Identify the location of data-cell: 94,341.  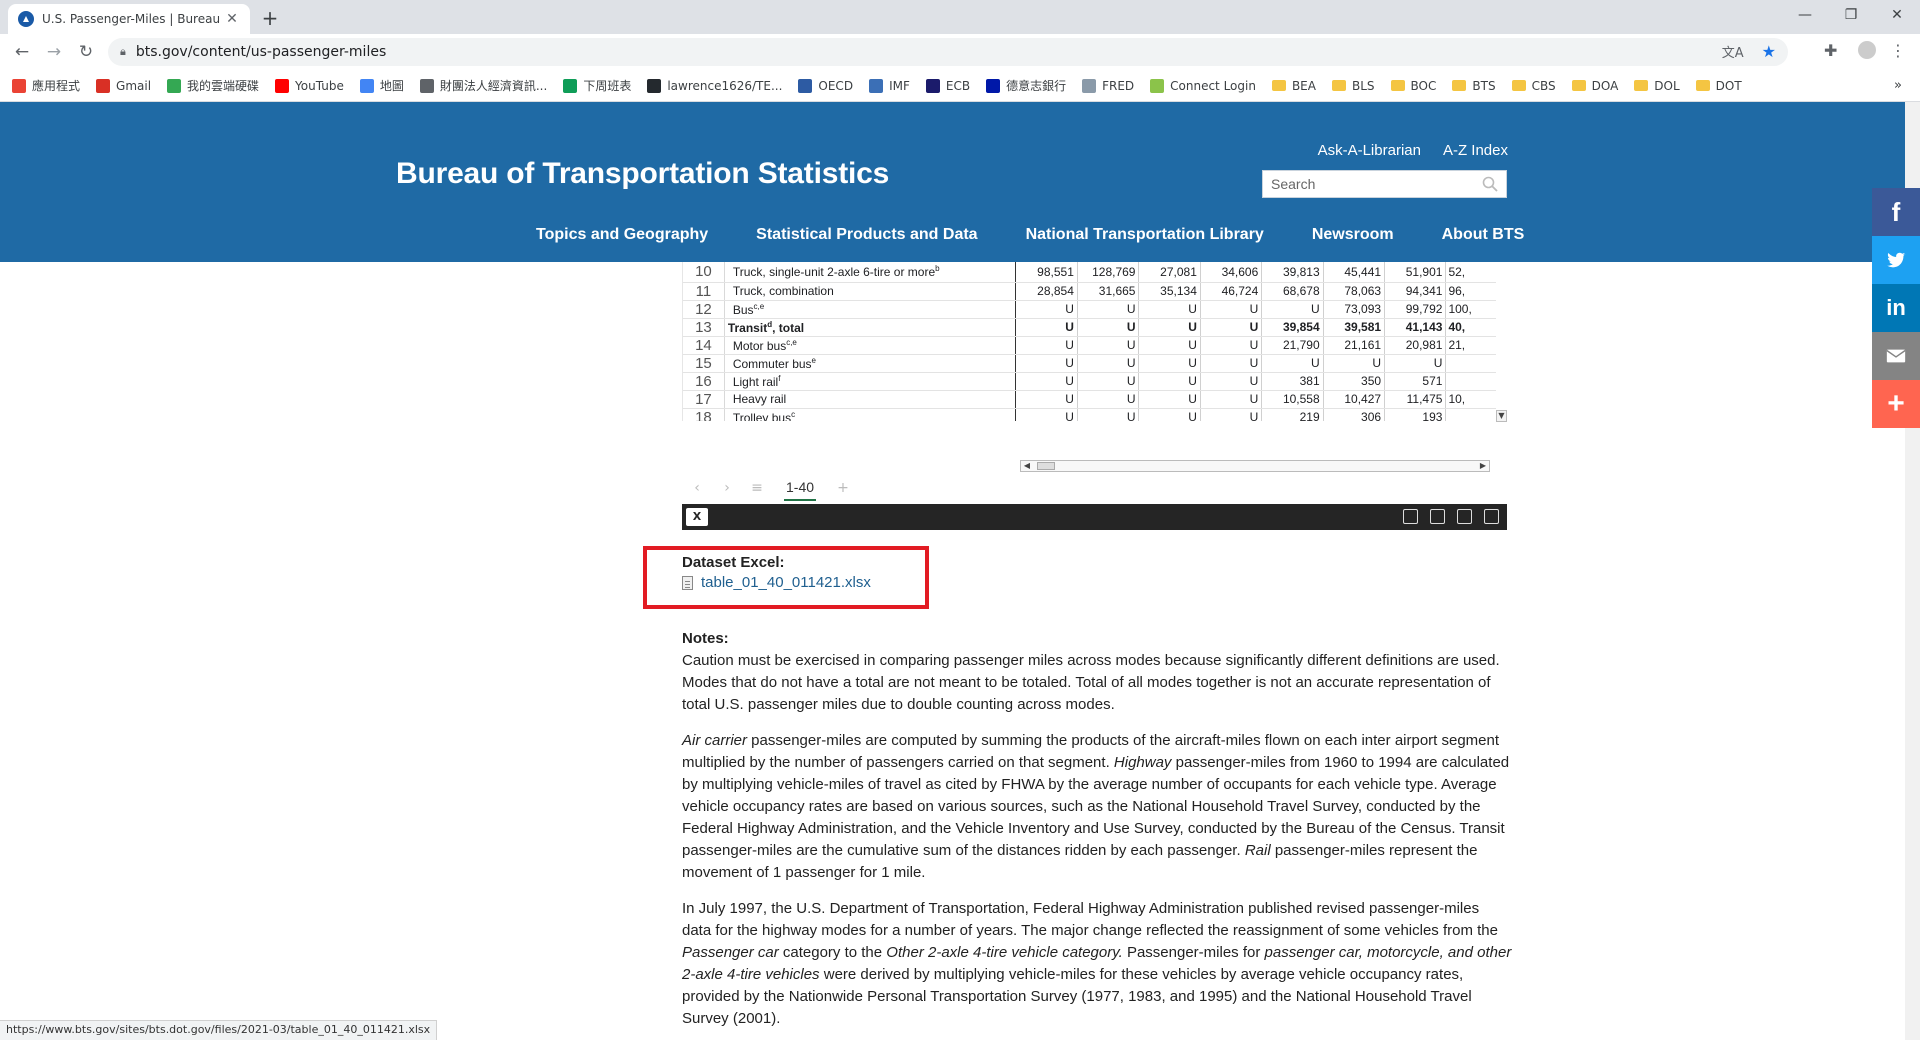
(1415, 291).